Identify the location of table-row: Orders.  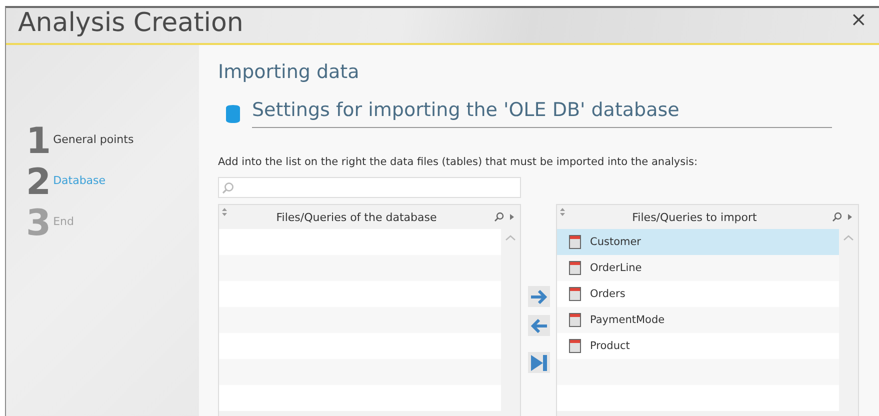
(698, 294).